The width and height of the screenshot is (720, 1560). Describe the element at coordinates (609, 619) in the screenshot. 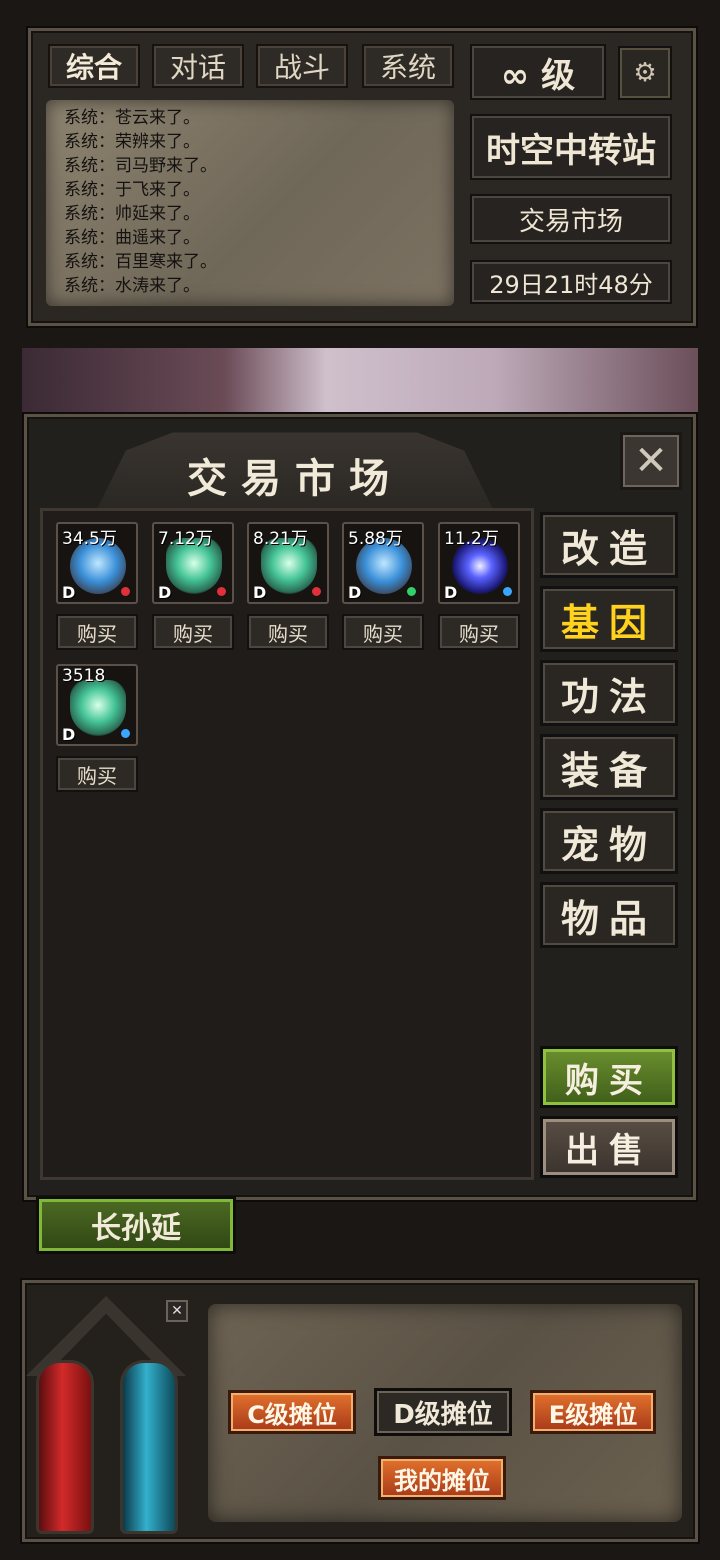

I see `category-gene: 基因` at that location.